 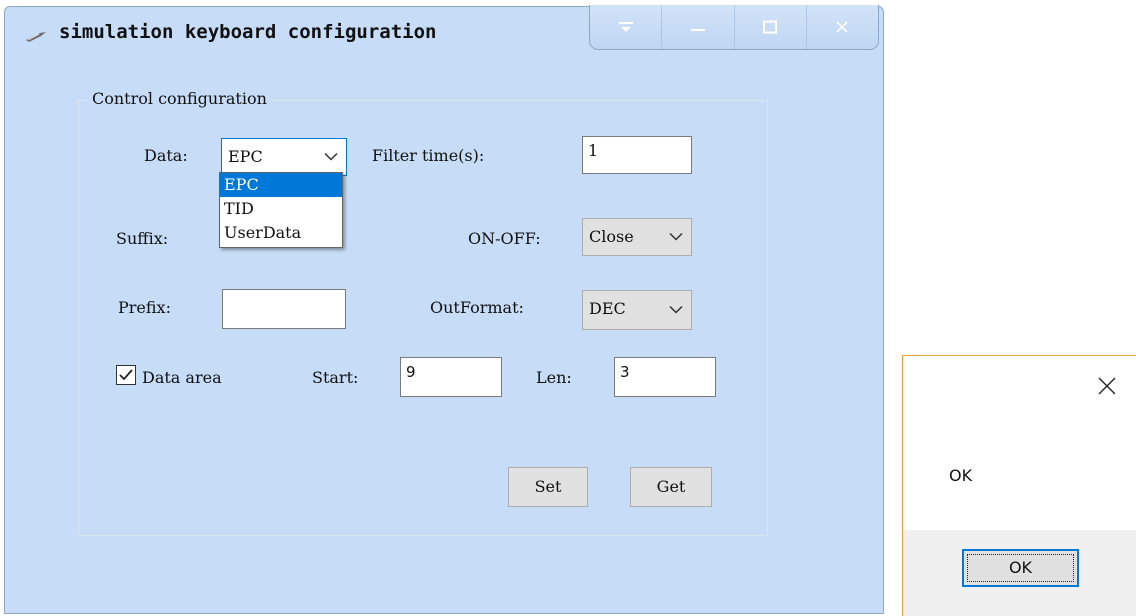 I want to click on start-label: Start:, so click(x=335, y=377).